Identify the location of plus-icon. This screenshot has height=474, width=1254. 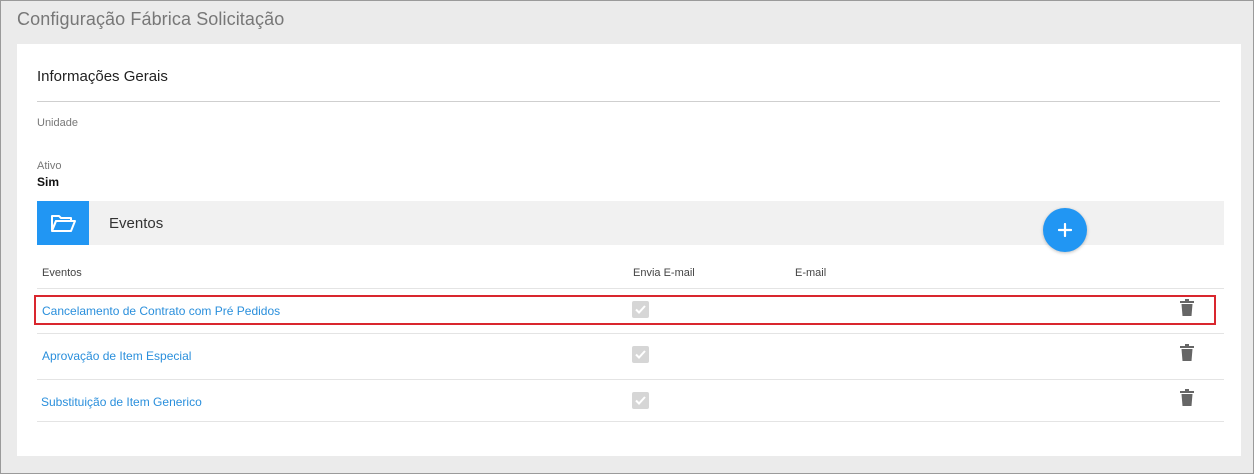
(1065, 230).